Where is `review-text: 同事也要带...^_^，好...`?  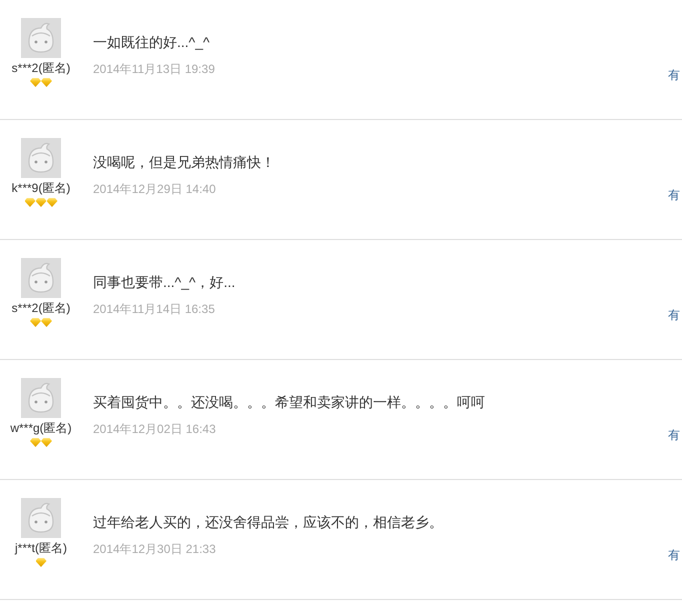
review-text: 同事也要带...^_^，好... is located at coordinates (164, 282).